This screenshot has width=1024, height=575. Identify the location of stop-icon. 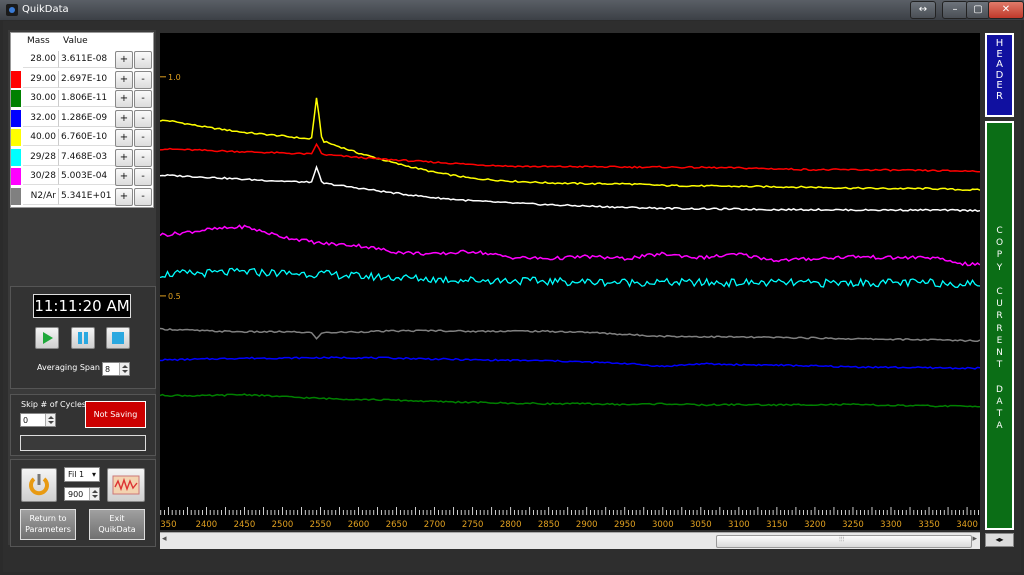
(118, 338).